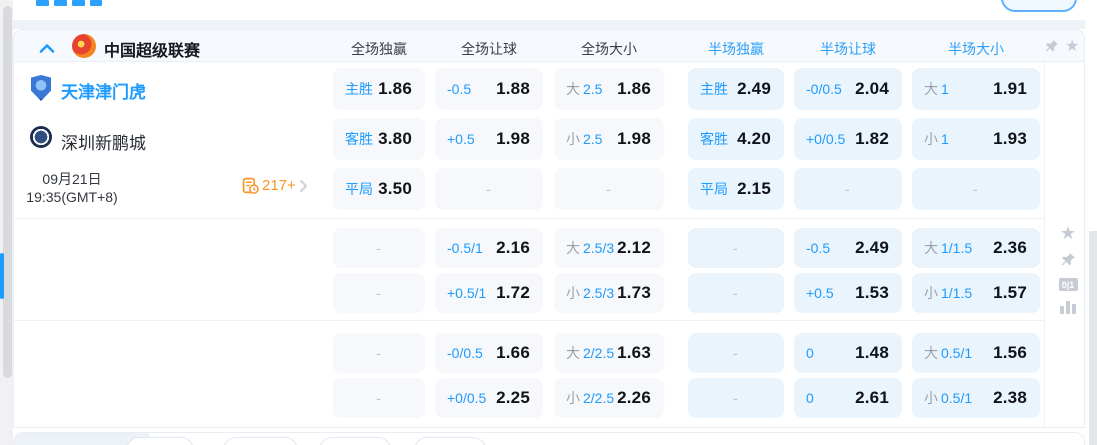 Image resolution: width=1097 pixels, height=445 pixels. What do you see at coordinates (549, 46) in the screenshot?
I see `league-header: 中国超级联赛 全场独赢 全场让球 全场大小 半场独赢 半场让球 半场大小 ★` at bounding box center [549, 46].